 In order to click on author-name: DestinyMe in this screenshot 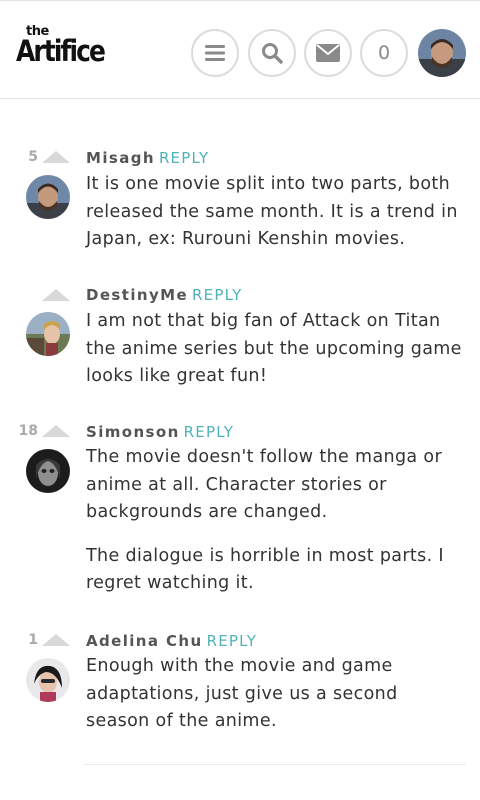, I will do `click(137, 295)`.